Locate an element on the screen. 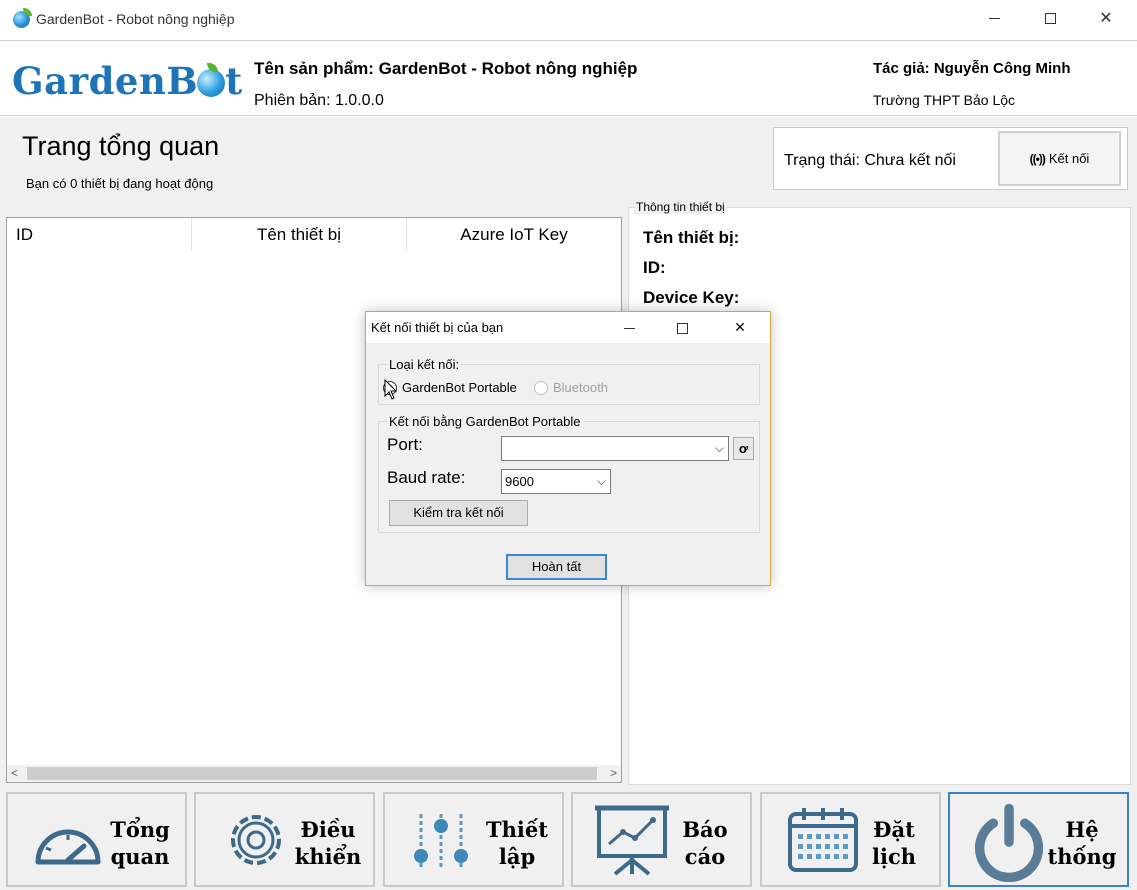 Image resolution: width=1137 pixels, height=890 pixels. connection-status-text: Trạng thái: Chưa kết nối is located at coordinates (870, 160).